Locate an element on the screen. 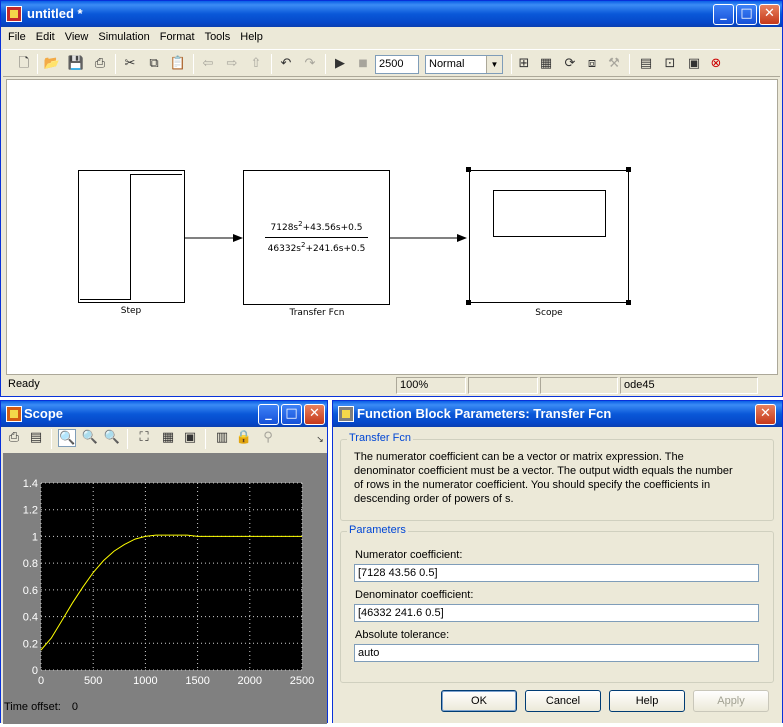  menu-file: File is located at coordinates (17, 37).